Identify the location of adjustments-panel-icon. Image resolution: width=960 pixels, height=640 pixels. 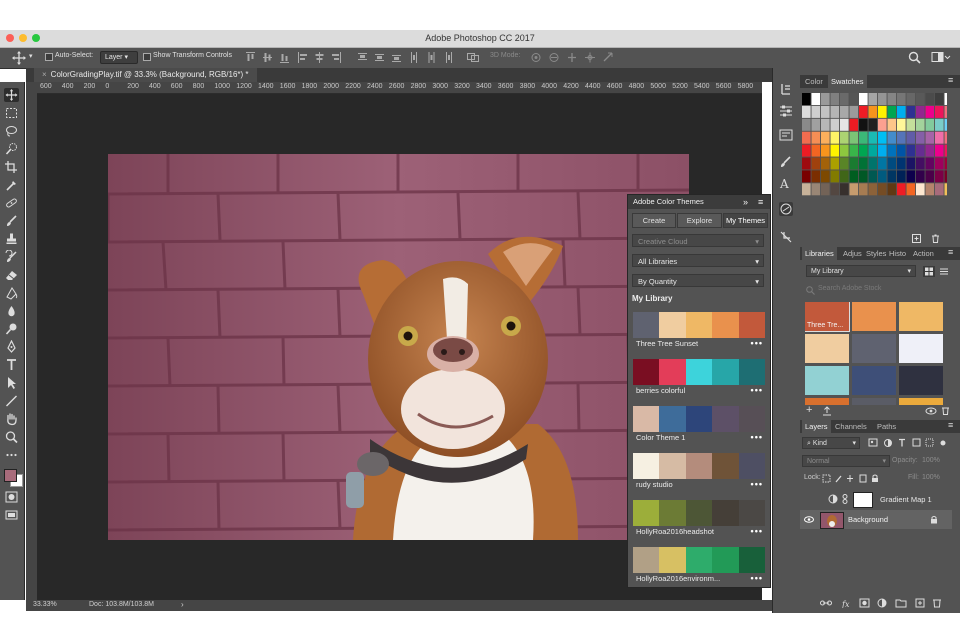
(786, 111).